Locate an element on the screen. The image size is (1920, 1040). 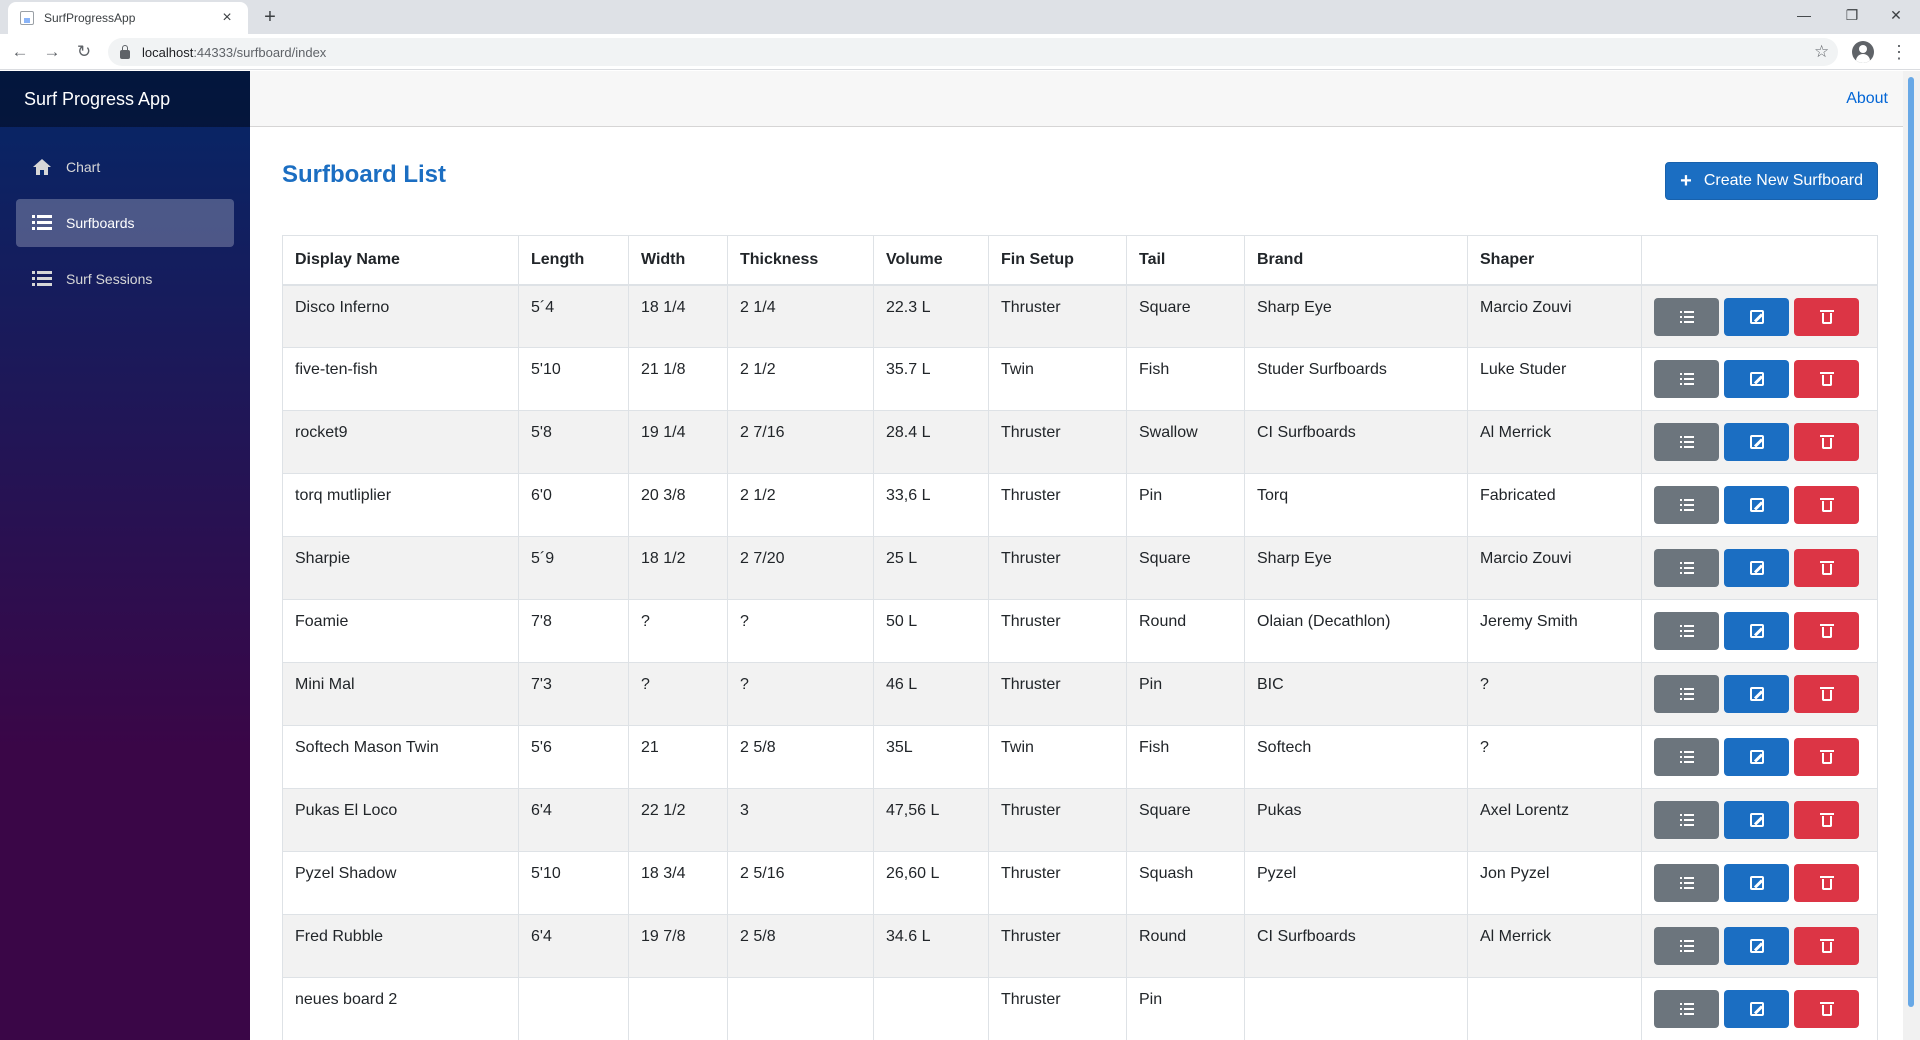
table-cell: 2 7/16 is located at coordinates (800, 442).